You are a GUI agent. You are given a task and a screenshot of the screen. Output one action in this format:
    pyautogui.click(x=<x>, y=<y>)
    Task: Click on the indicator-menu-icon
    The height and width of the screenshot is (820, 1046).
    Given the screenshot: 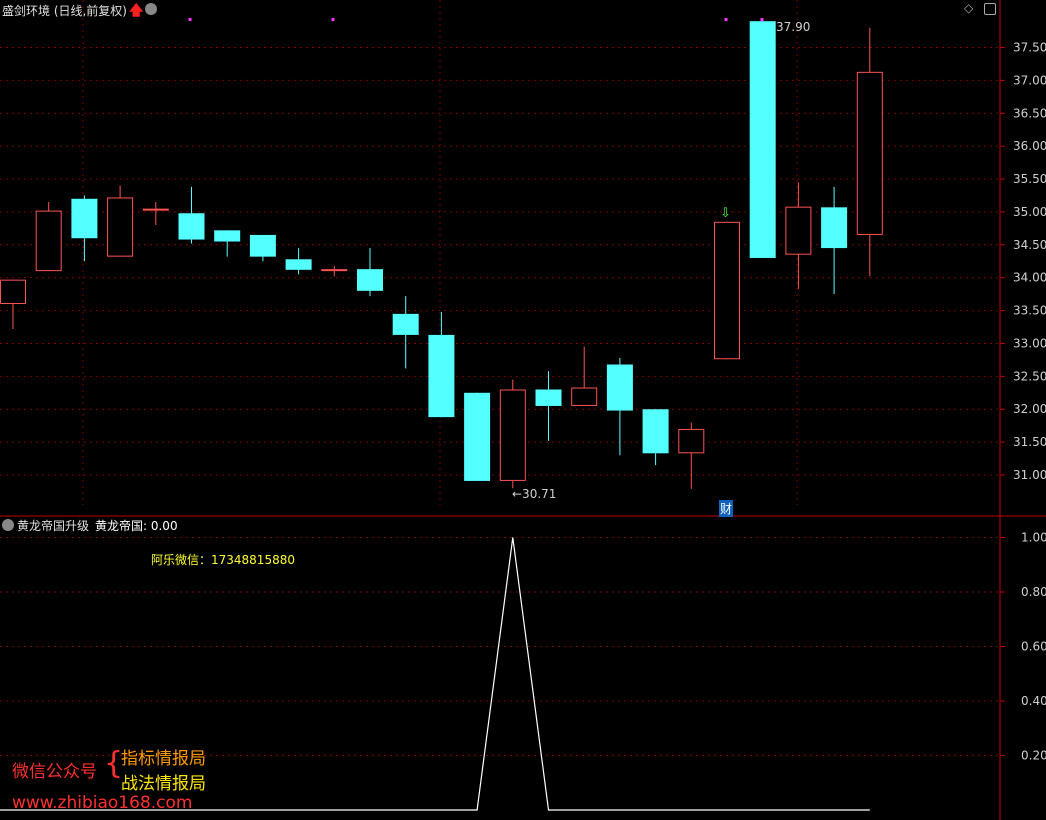 What is the action you would take?
    pyautogui.click(x=8, y=525)
    